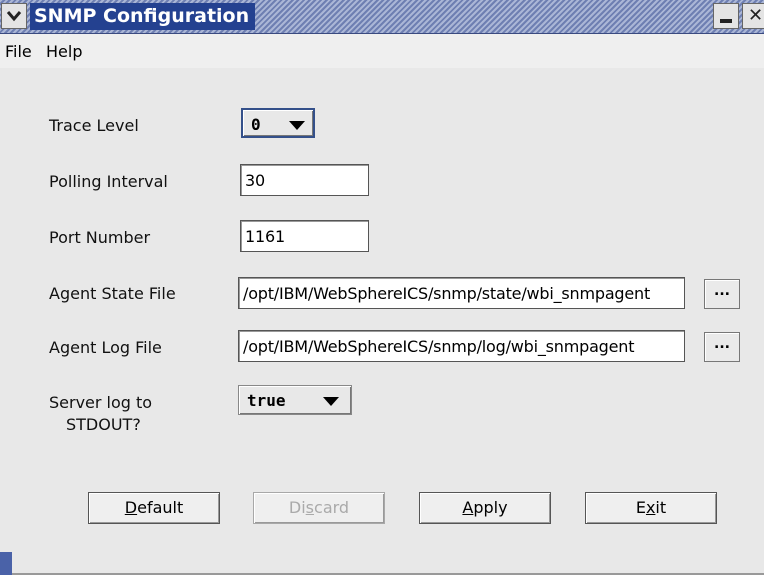 This screenshot has width=764, height=575. I want to click on discard-button-post: card, so click(332, 507).